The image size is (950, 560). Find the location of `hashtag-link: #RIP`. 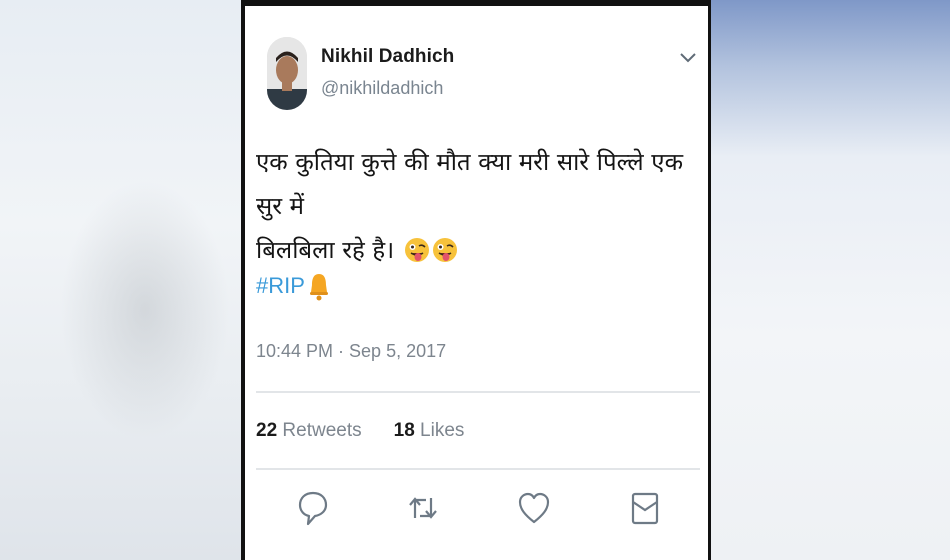

hashtag-link: #RIP is located at coordinates (280, 286).